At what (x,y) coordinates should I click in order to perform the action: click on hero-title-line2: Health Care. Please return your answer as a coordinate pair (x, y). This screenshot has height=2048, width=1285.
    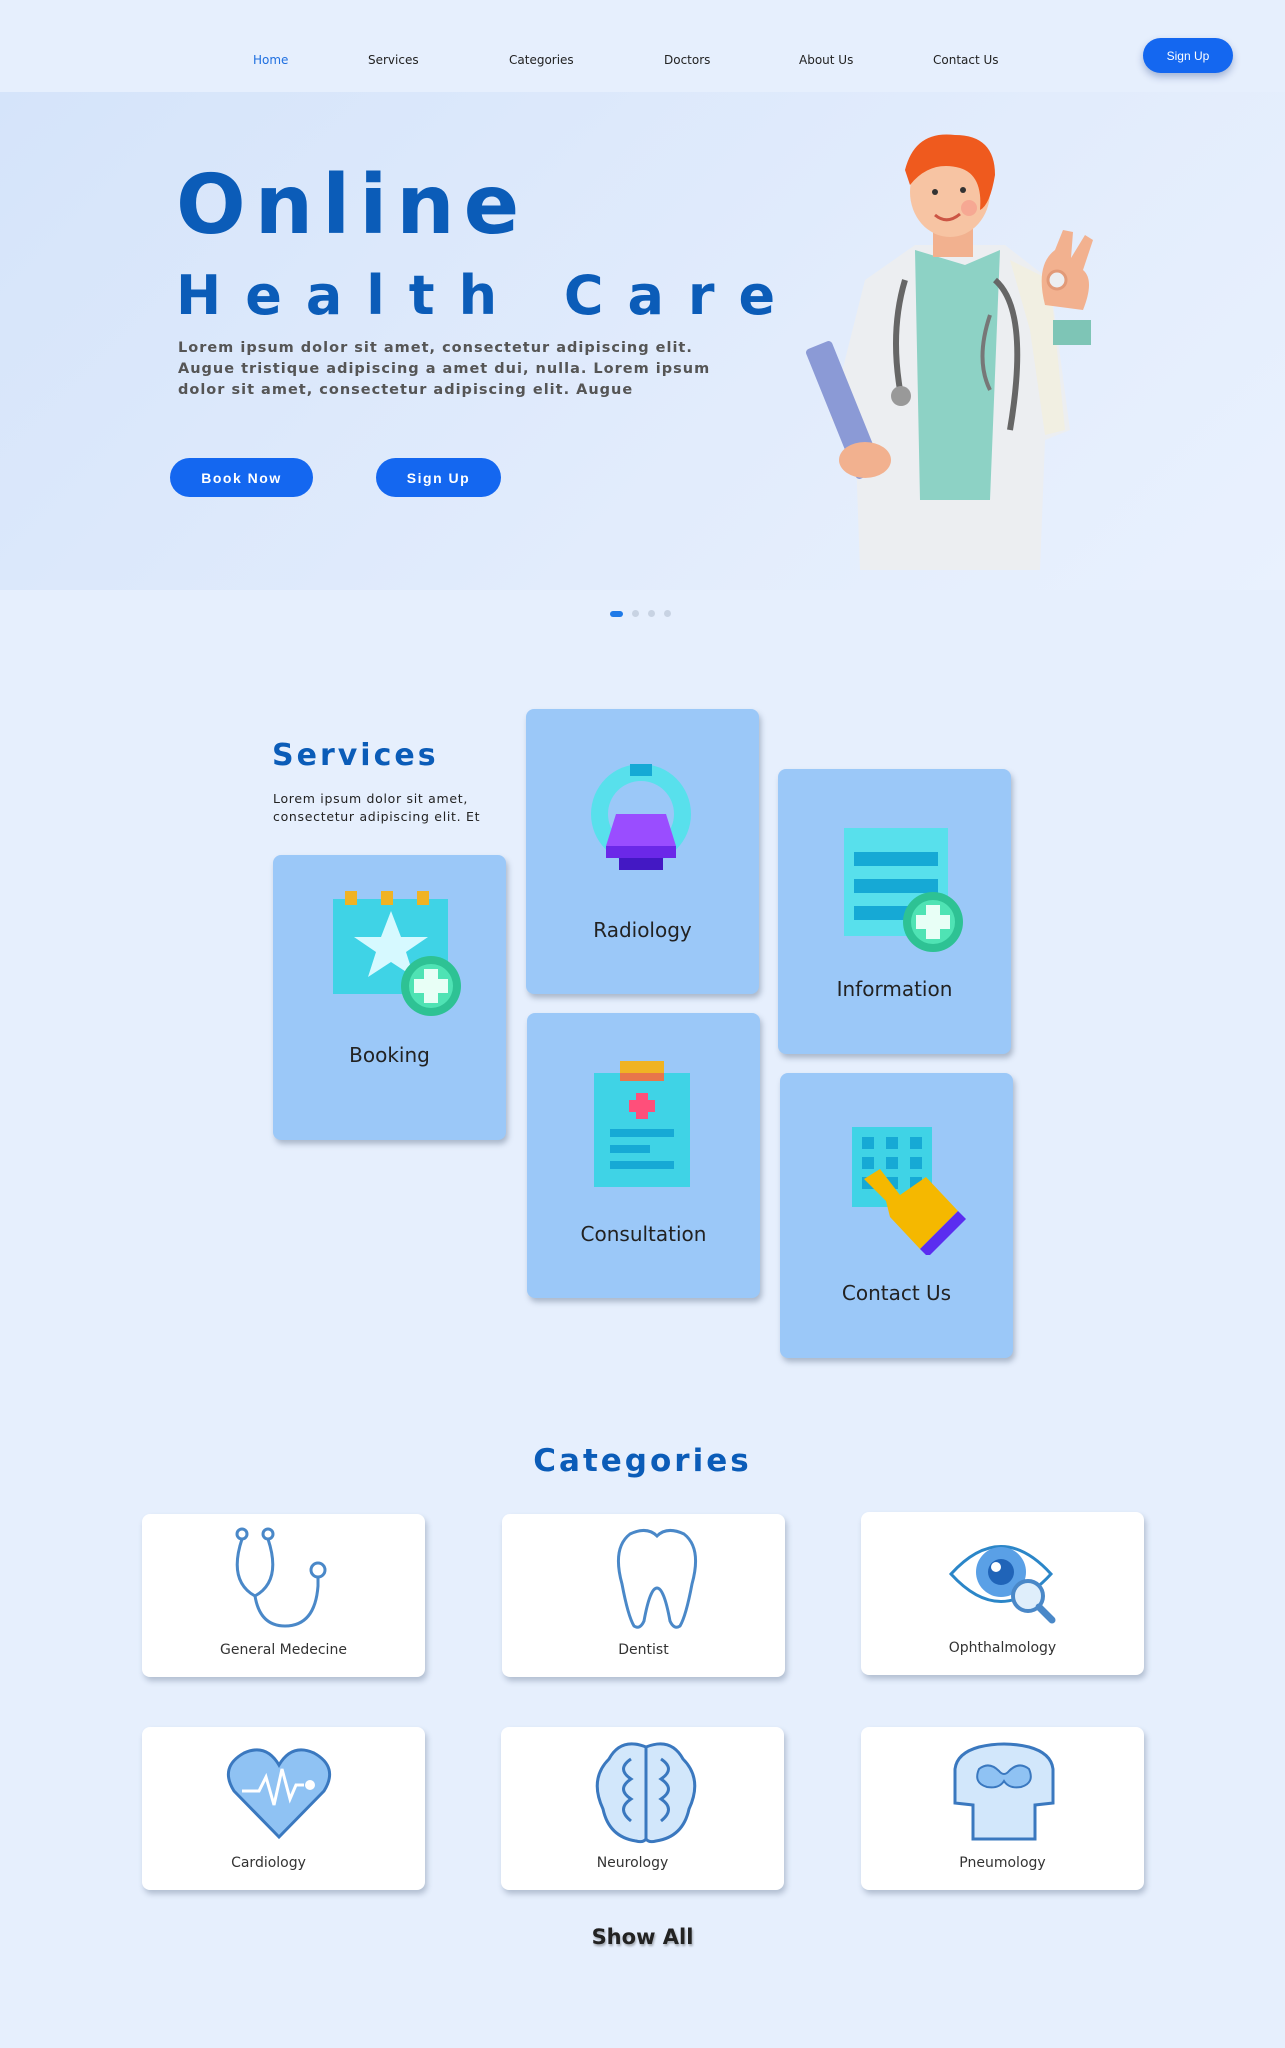
    Looking at the image, I should click on (488, 295).